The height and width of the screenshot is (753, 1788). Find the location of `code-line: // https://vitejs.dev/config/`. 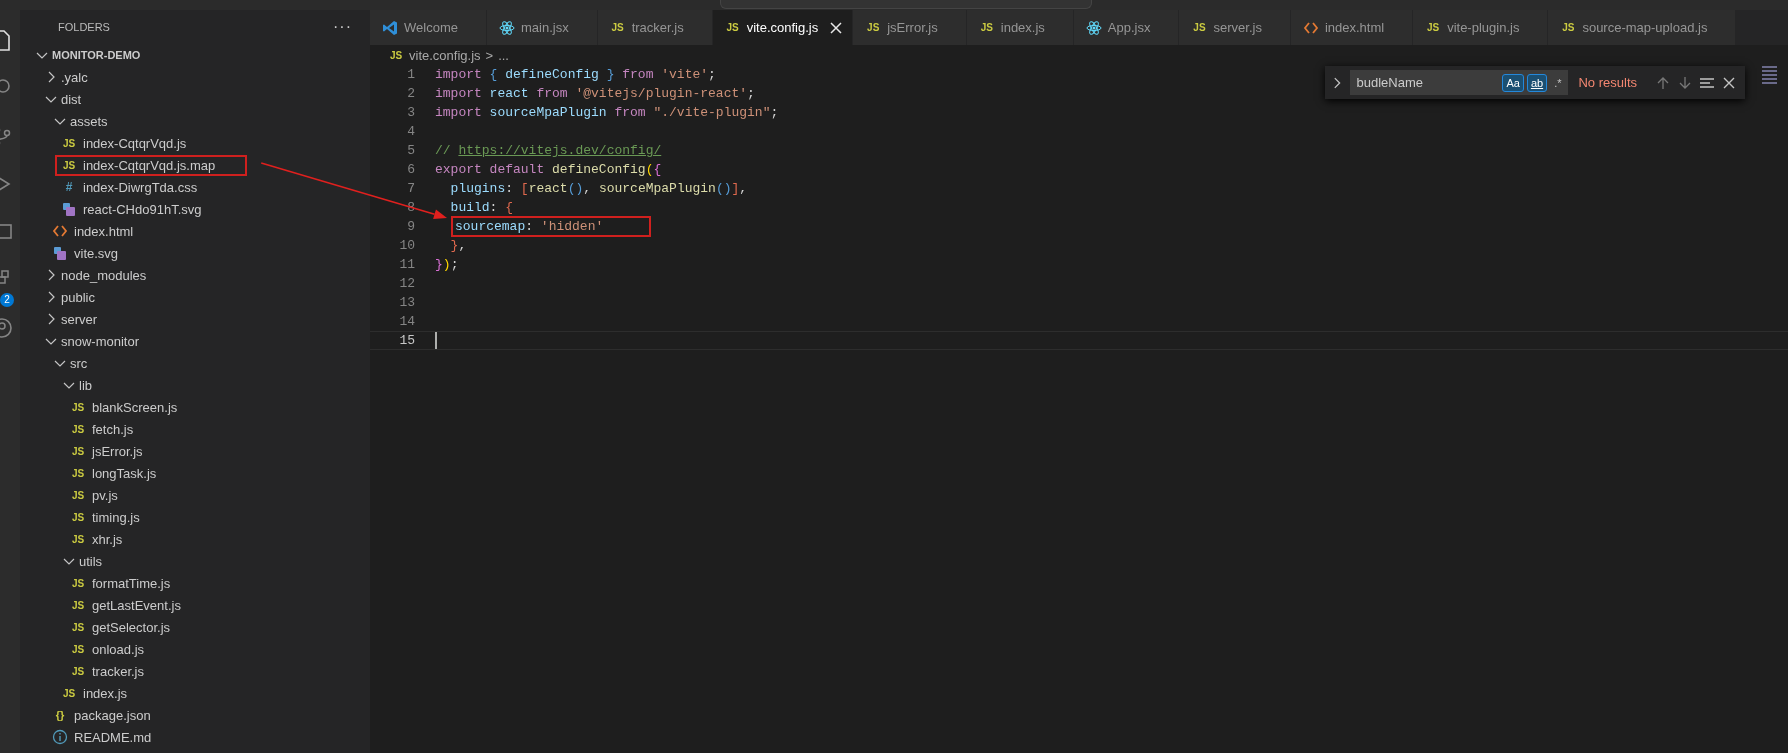

code-line: // https://vitejs.dev/config/ is located at coordinates (548, 150).